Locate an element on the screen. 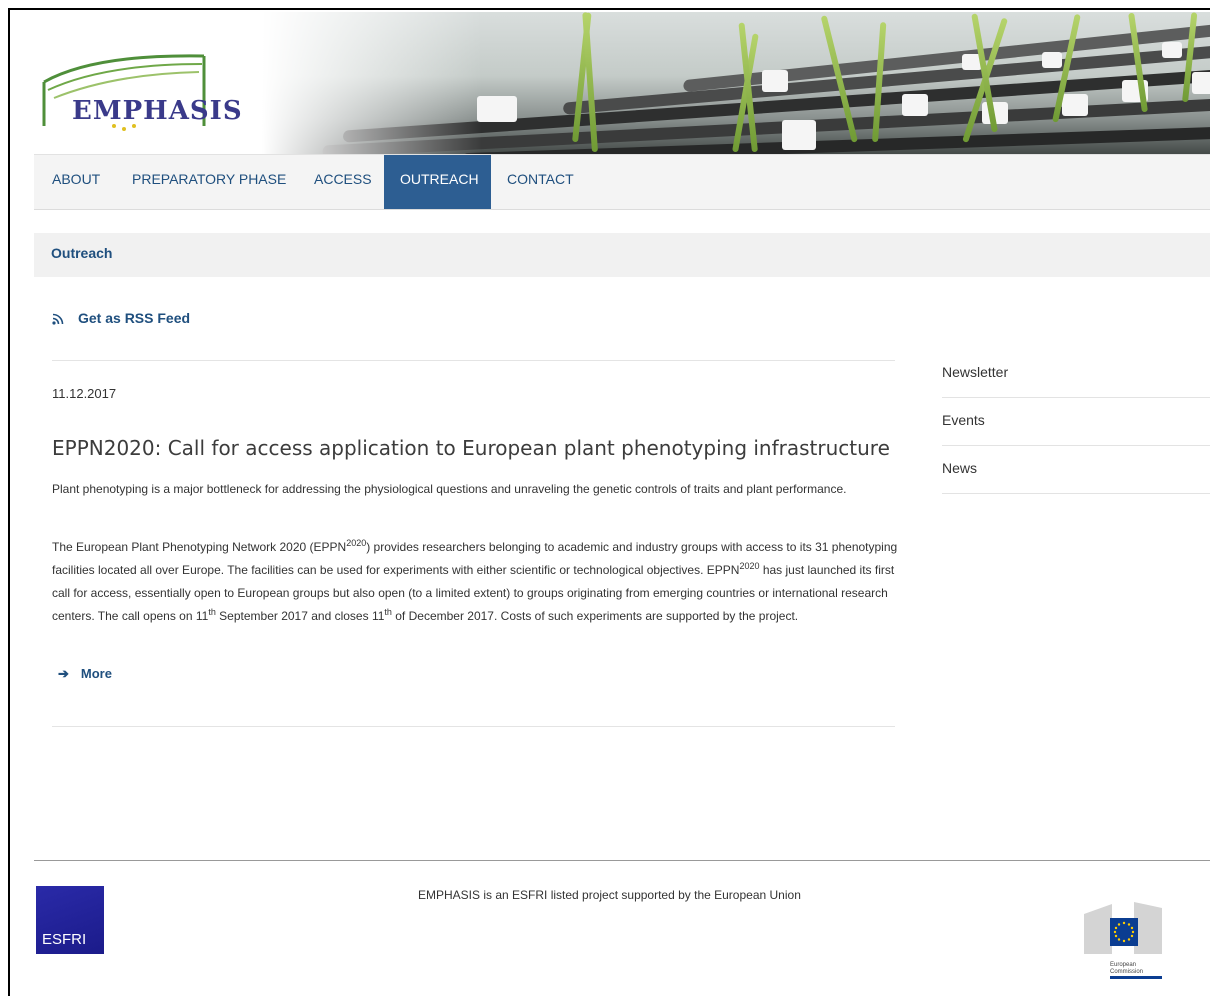 The height and width of the screenshot is (996, 1210). breadcrumb: Outreach is located at coordinates (622, 255).